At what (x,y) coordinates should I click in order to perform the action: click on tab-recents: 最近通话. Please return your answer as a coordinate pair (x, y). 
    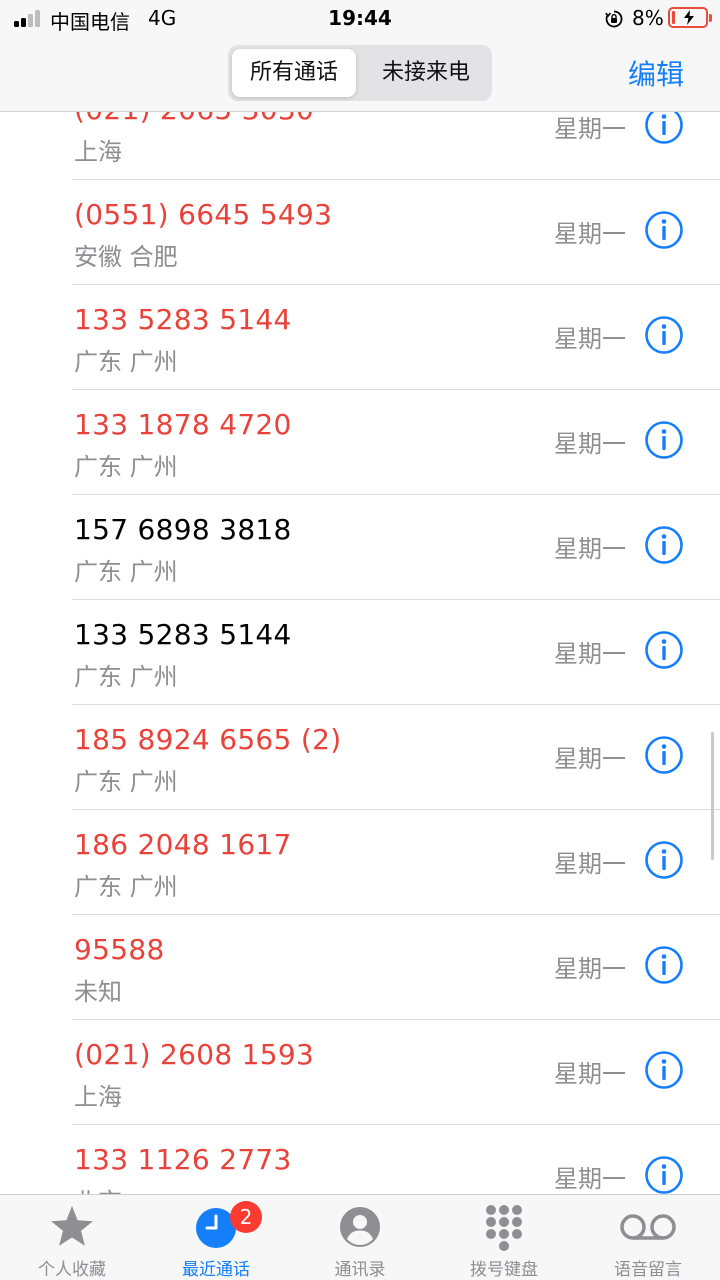
    Looking at the image, I should click on (216, 1237).